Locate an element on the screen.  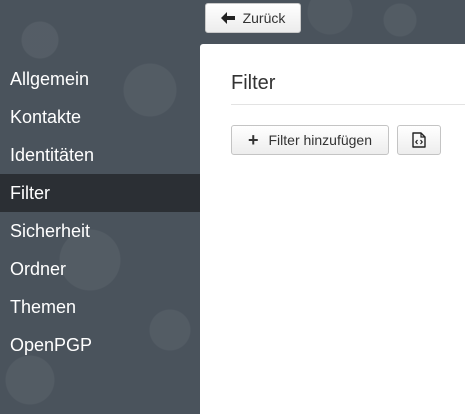
sidebar-item-kontakte: Kontakte is located at coordinates (100, 117).